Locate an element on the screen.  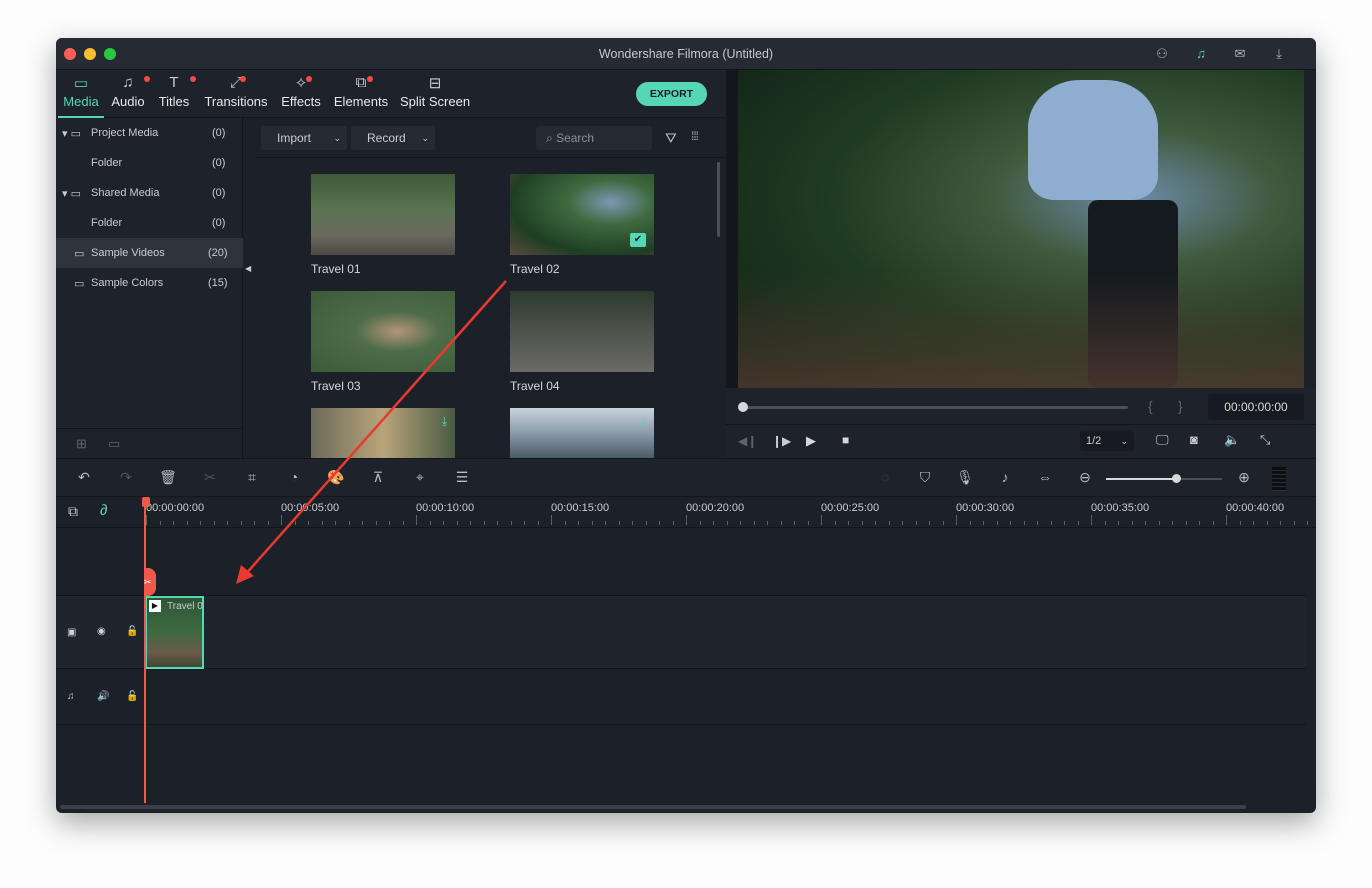
arrow-line is located at coordinates (375, 428).